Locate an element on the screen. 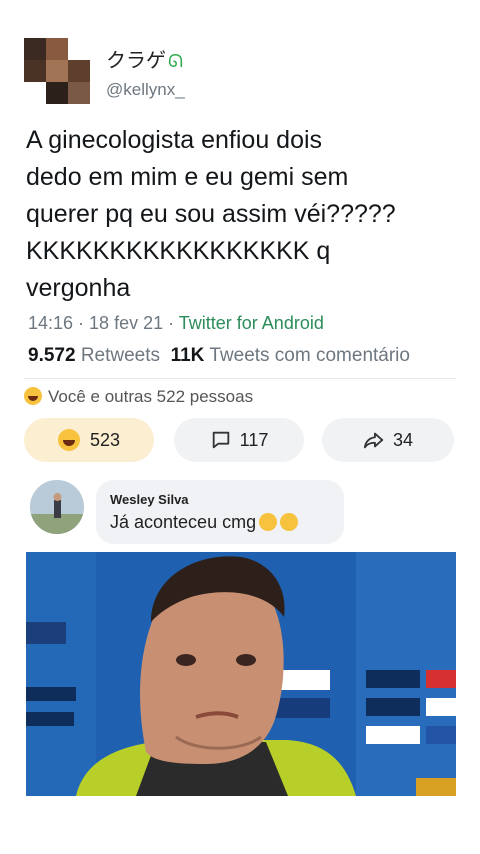 Image resolution: width=480 pixels, height=854 pixels. sad-emoji-icon is located at coordinates (268, 522).